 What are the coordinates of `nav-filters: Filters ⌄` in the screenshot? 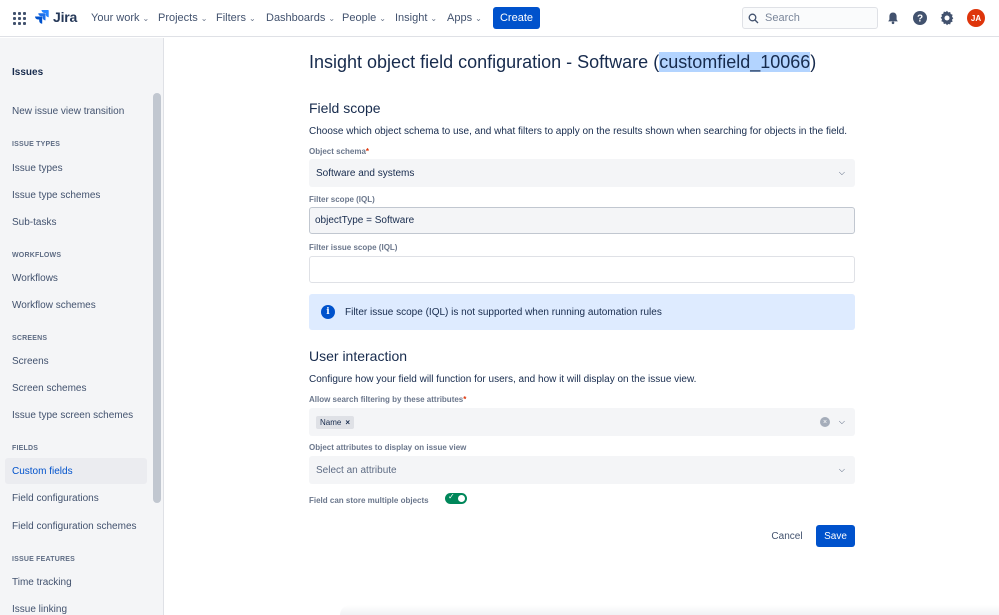 It's located at (236, 18).